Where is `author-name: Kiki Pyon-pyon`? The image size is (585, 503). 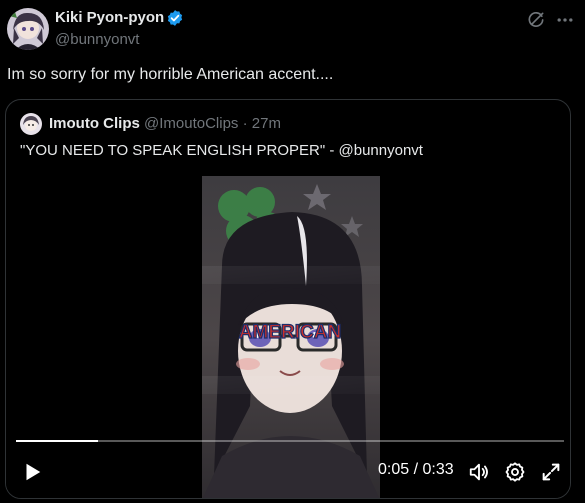
author-name: Kiki Pyon-pyon is located at coordinates (109, 17).